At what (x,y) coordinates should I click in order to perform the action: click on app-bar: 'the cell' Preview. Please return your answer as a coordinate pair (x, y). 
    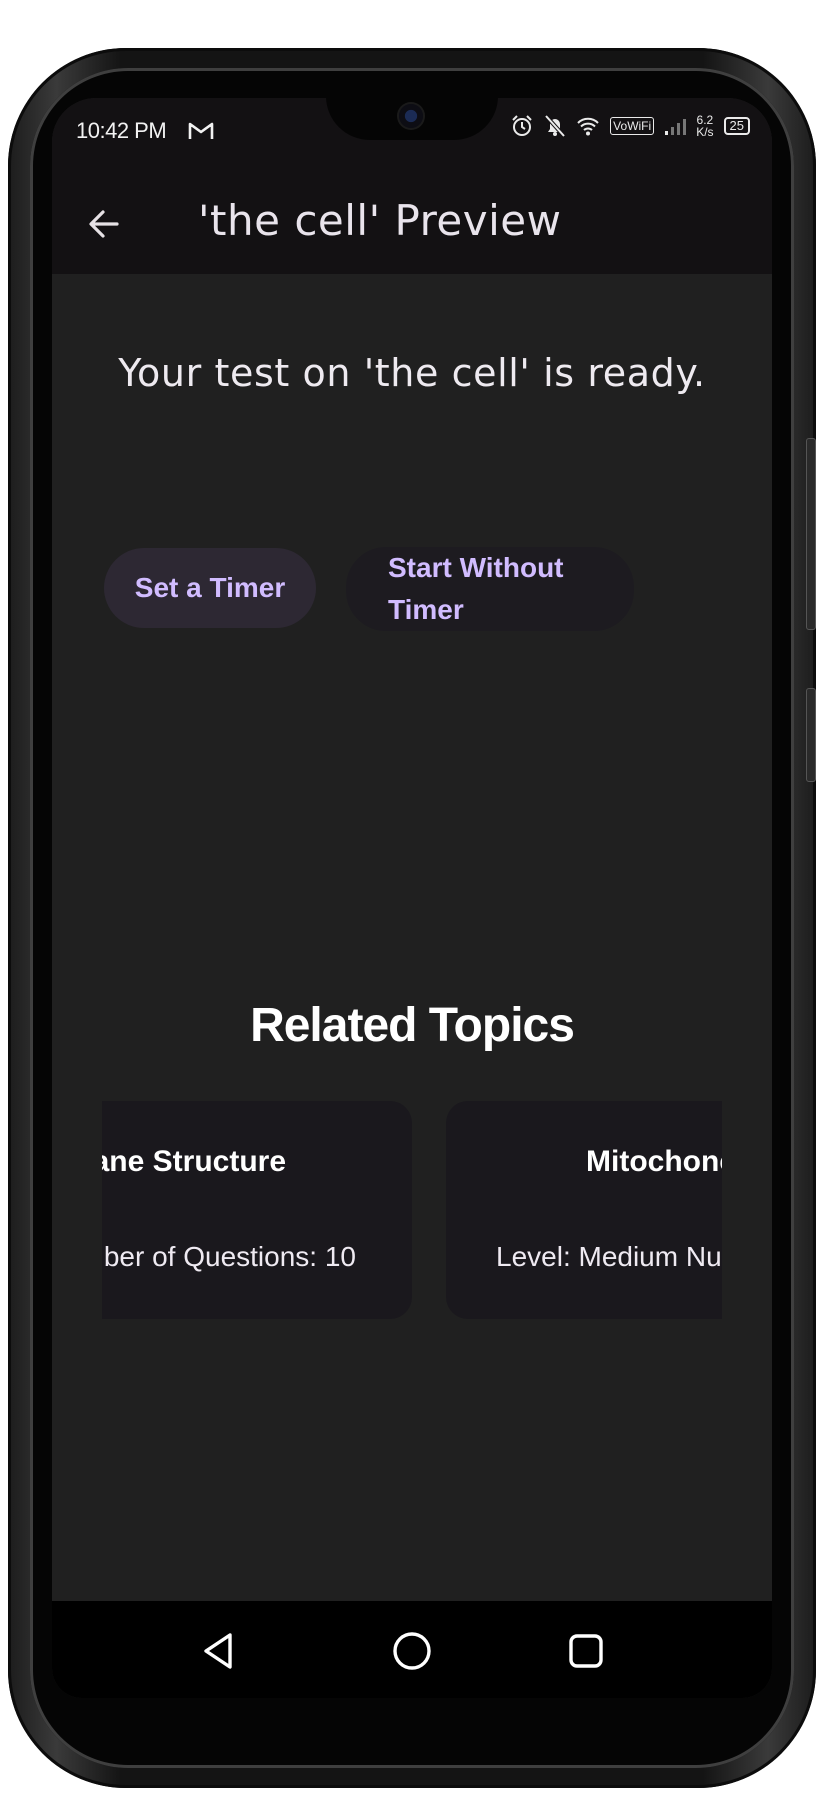
    Looking at the image, I should click on (412, 225).